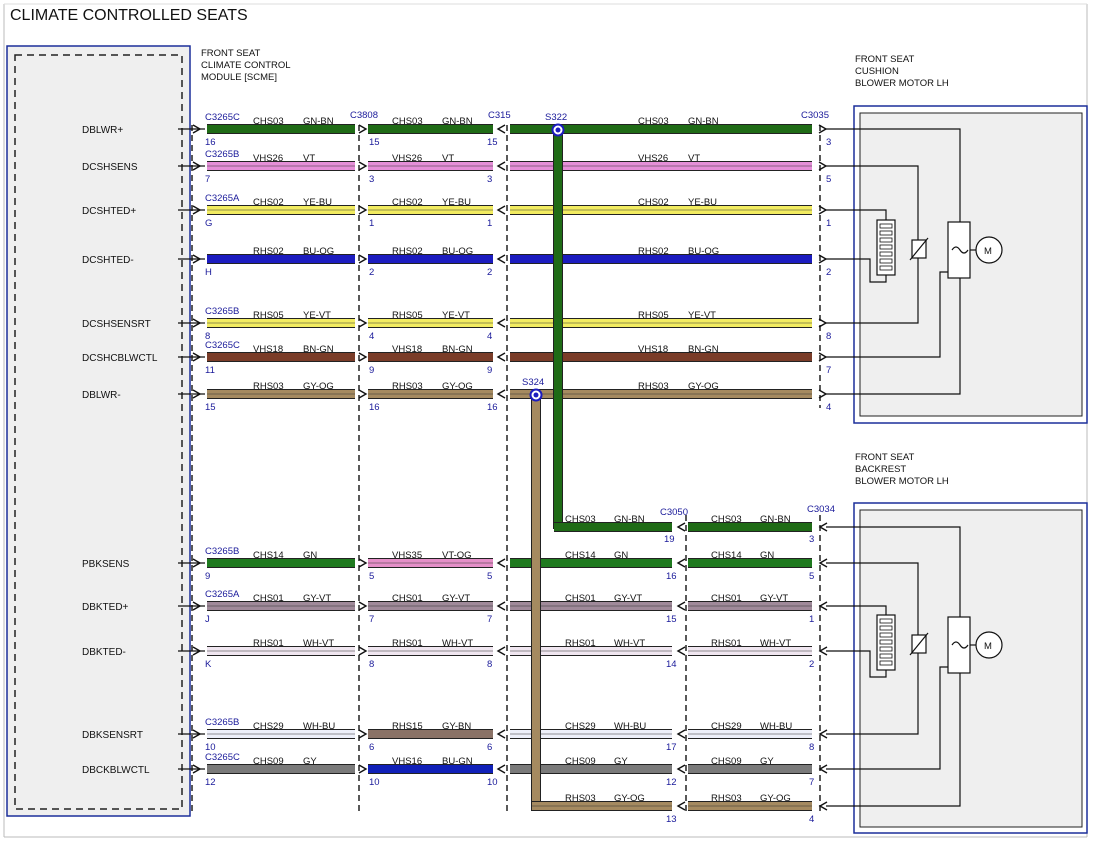 The height and width of the screenshot is (846, 1093). Describe the element at coordinates (374, 407) in the screenshot. I see `pin-number: 16` at that location.